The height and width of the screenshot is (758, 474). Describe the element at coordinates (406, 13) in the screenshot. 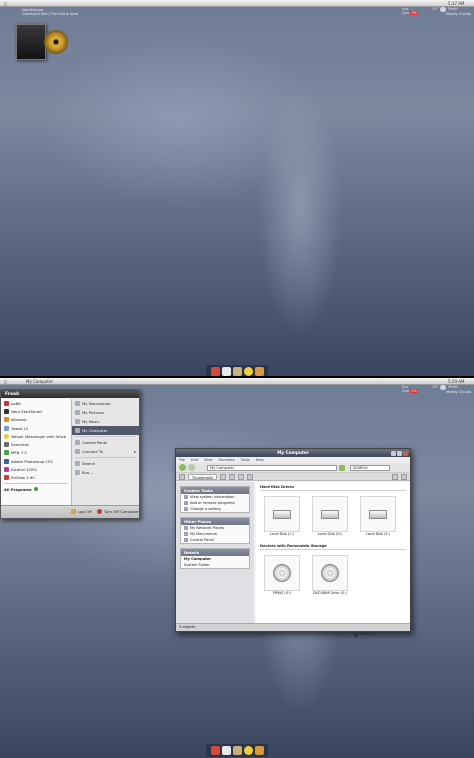

I see `cpu-label: Cpu` at that location.